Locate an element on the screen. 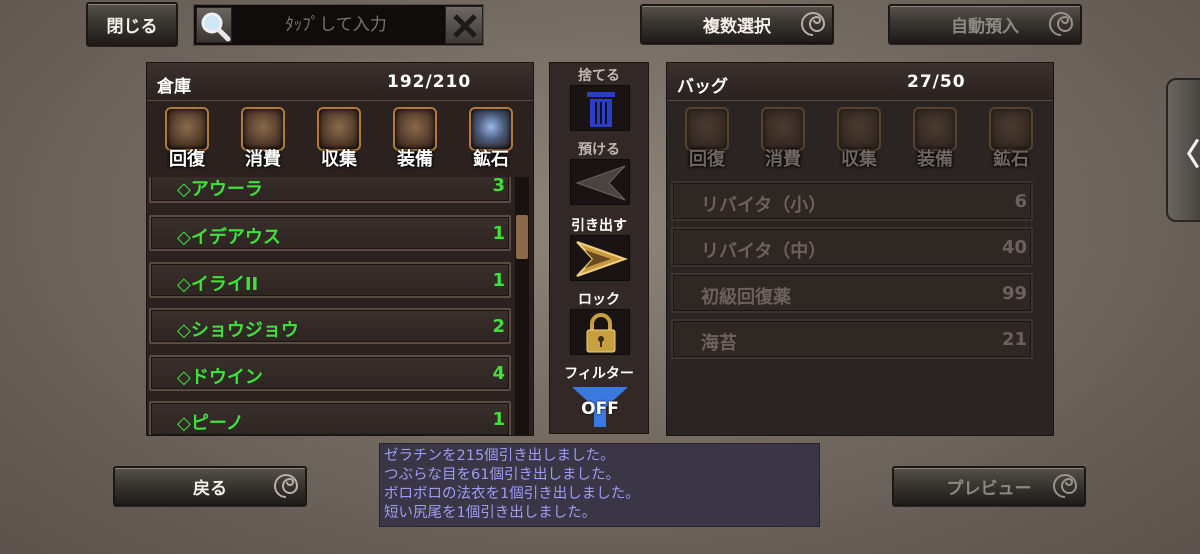 The image size is (1200, 554). item-name: 初級回復薬 is located at coordinates (746, 297).